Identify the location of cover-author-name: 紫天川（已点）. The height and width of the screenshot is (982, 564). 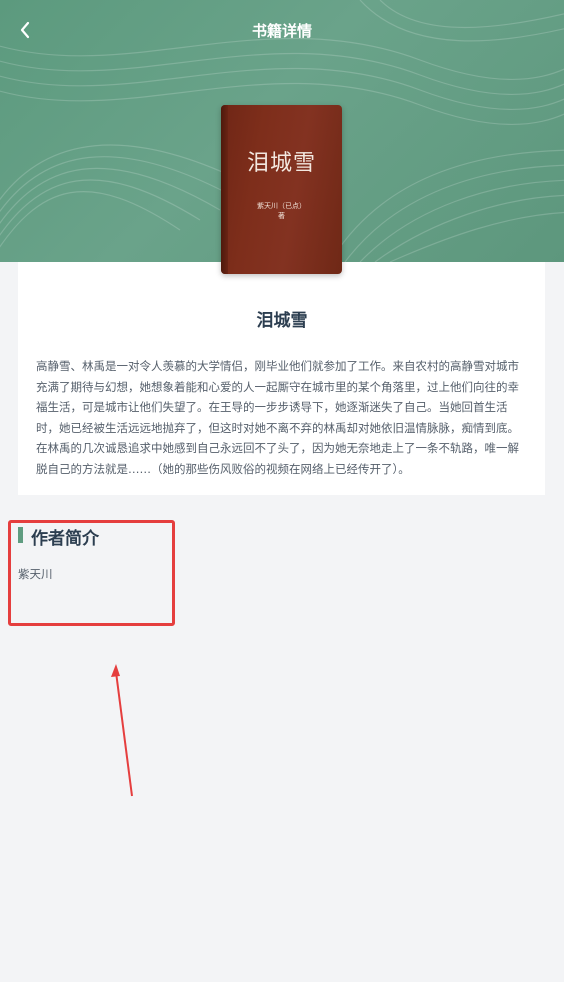
(281, 206).